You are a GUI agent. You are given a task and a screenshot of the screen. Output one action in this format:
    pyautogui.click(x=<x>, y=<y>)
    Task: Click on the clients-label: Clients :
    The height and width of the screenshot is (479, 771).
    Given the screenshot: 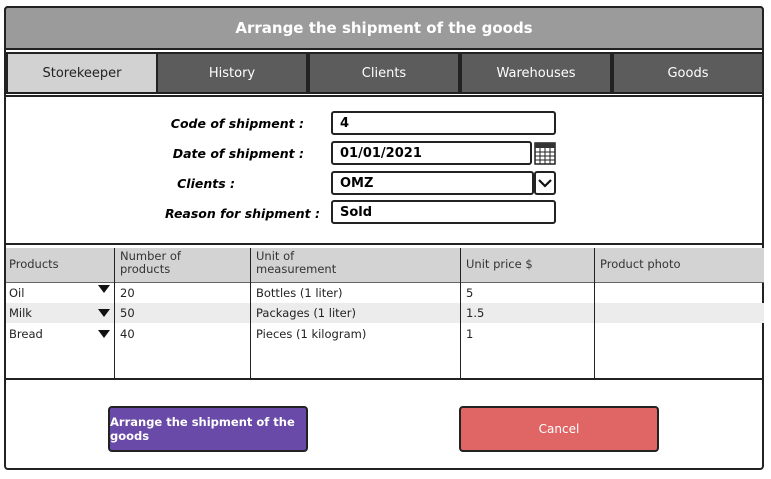 What is the action you would take?
    pyautogui.click(x=206, y=183)
    